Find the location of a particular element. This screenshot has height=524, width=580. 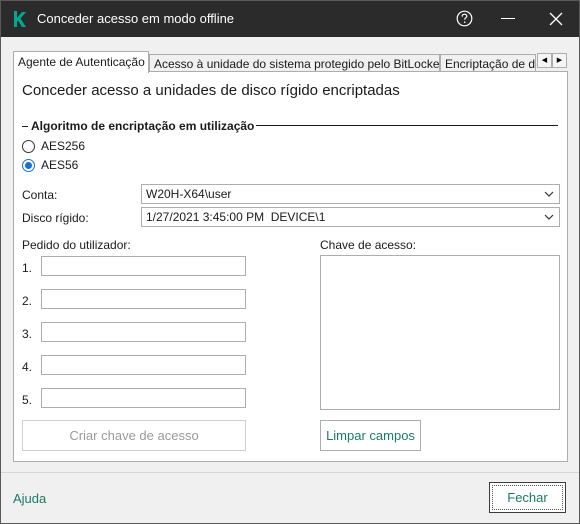

request-number: 3. is located at coordinates (27, 334).